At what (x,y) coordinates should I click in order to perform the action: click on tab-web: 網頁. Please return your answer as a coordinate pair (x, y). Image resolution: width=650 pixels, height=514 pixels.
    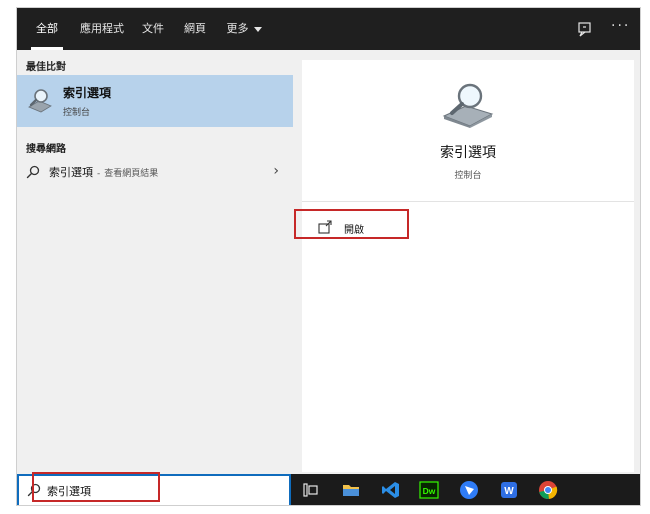
    Looking at the image, I should click on (195, 29).